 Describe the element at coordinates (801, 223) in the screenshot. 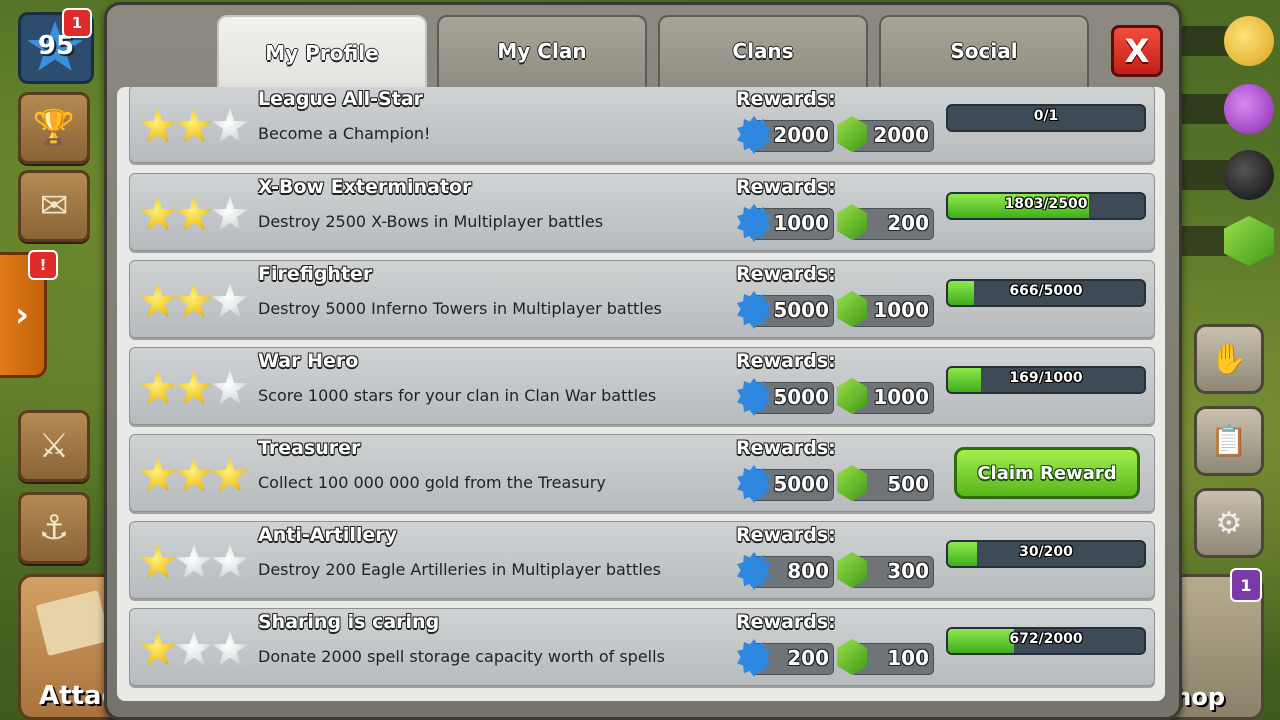

I see `xp-reward-value: 1000` at that location.